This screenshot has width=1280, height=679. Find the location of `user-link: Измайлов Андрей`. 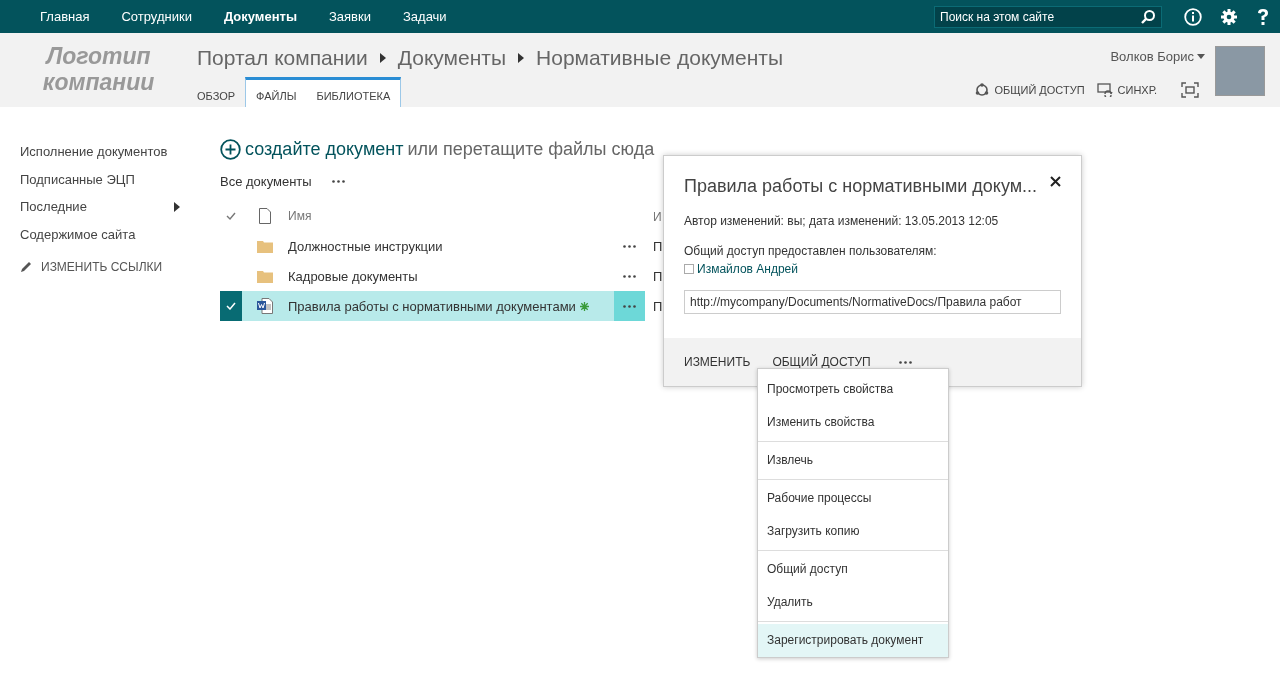

user-link: Измайлов Андрей is located at coordinates (747, 269).